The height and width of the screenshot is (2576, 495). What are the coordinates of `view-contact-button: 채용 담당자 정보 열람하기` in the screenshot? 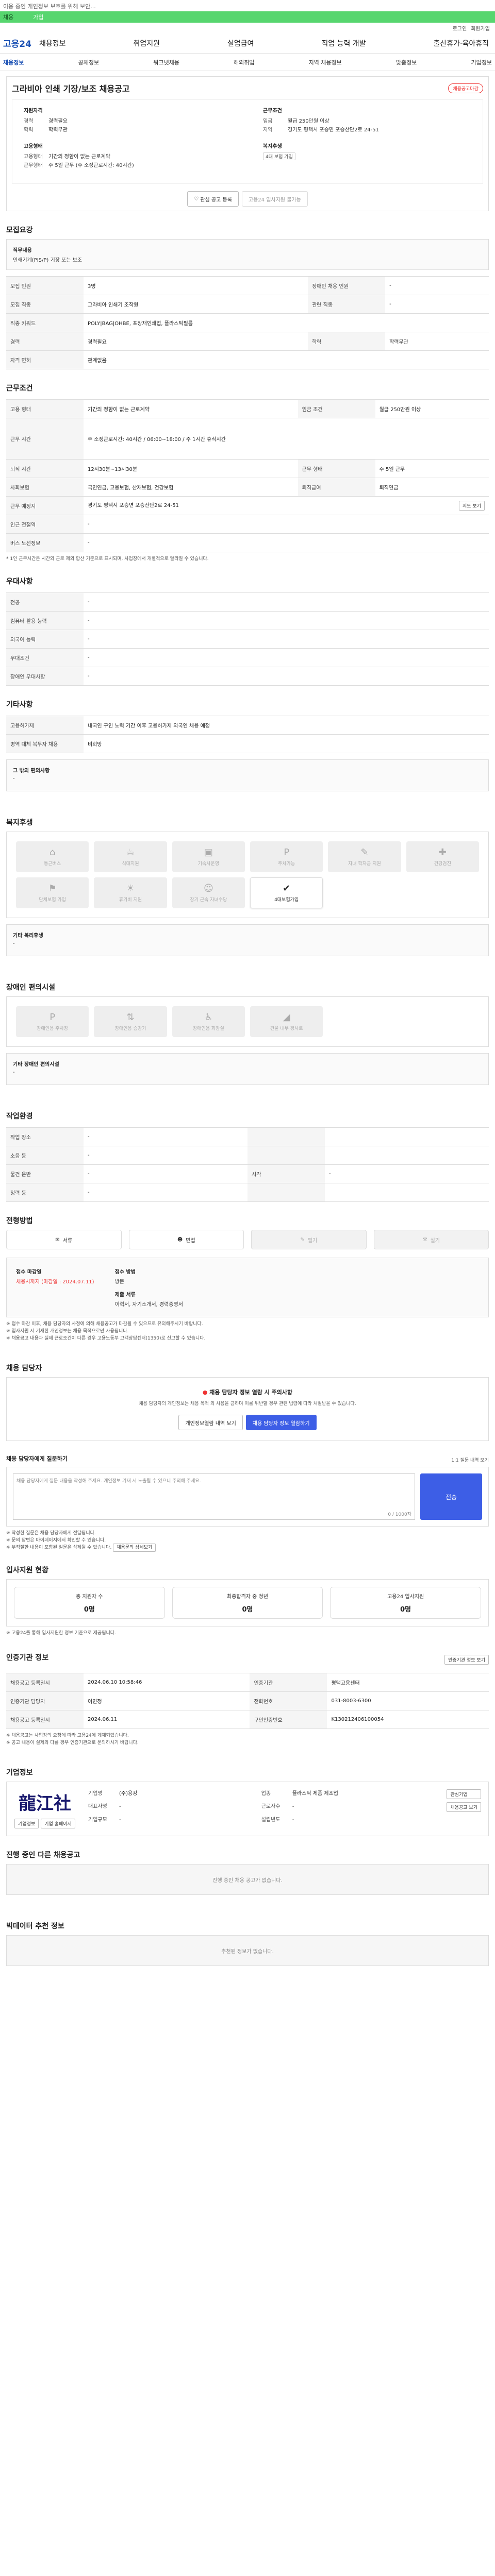 It's located at (281, 1422).